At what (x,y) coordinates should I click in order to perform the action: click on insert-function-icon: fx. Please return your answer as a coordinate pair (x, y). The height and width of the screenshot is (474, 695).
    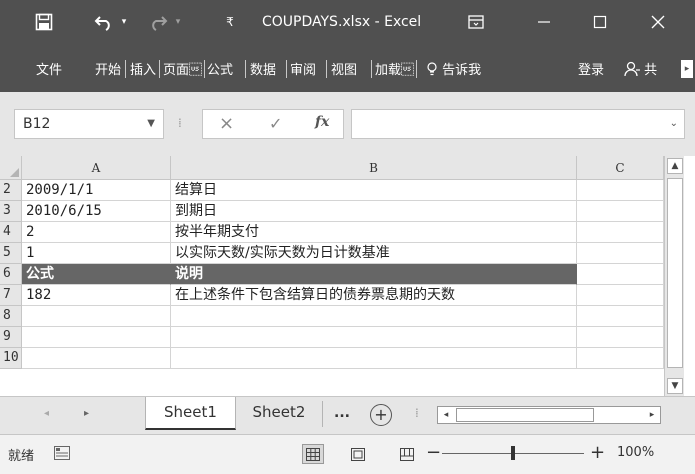
    Looking at the image, I should click on (322, 122).